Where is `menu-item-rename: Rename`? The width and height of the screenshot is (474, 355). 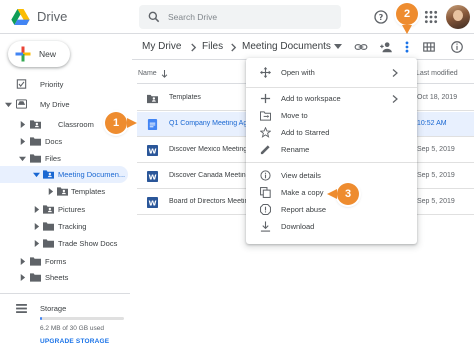 menu-item-rename: Rename is located at coordinates (331, 149).